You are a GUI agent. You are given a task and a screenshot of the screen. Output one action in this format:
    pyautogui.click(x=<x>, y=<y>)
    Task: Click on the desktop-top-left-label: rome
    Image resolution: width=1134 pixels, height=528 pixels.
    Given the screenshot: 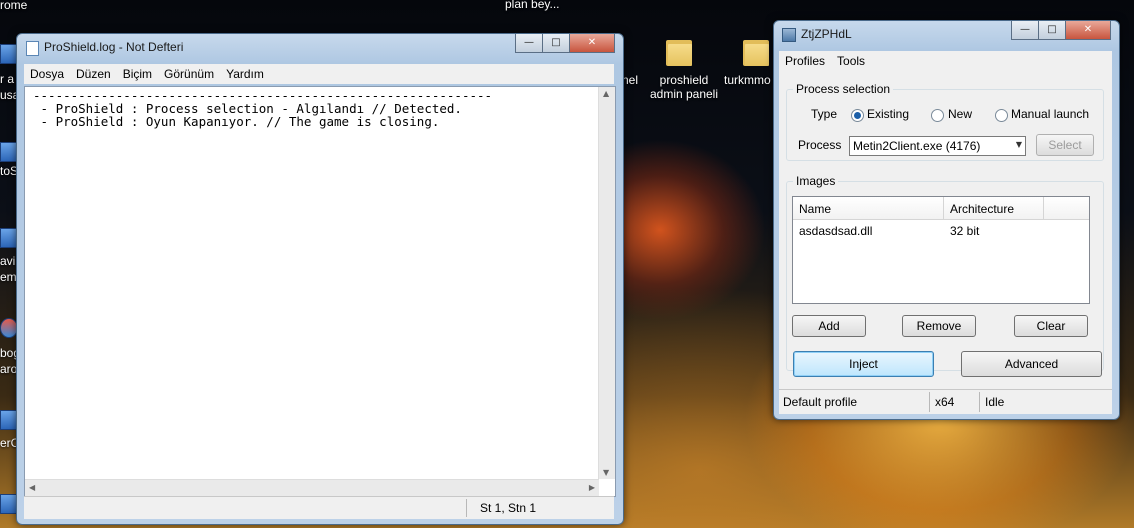 What is the action you would take?
    pyautogui.click(x=14, y=6)
    